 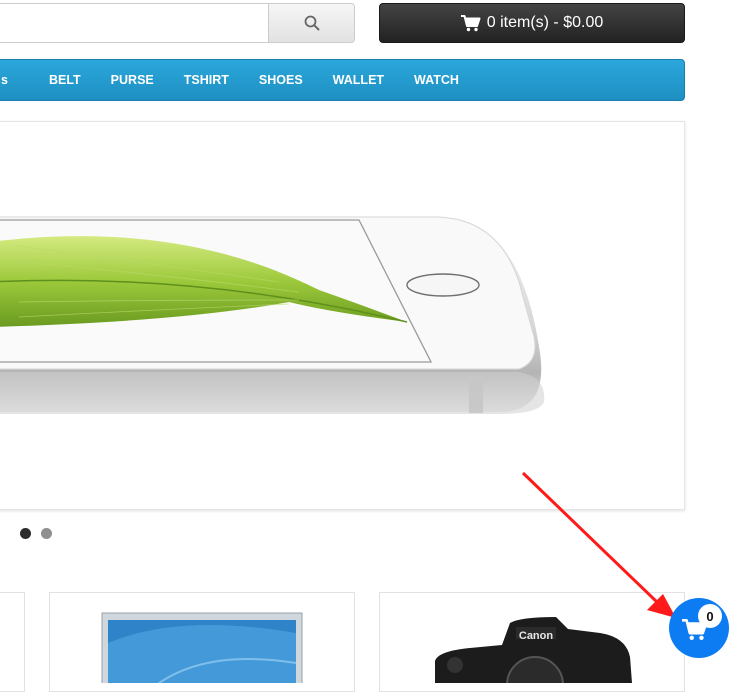 I want to click on menu-item-purse: PURSE, so click(x=132, y=80).